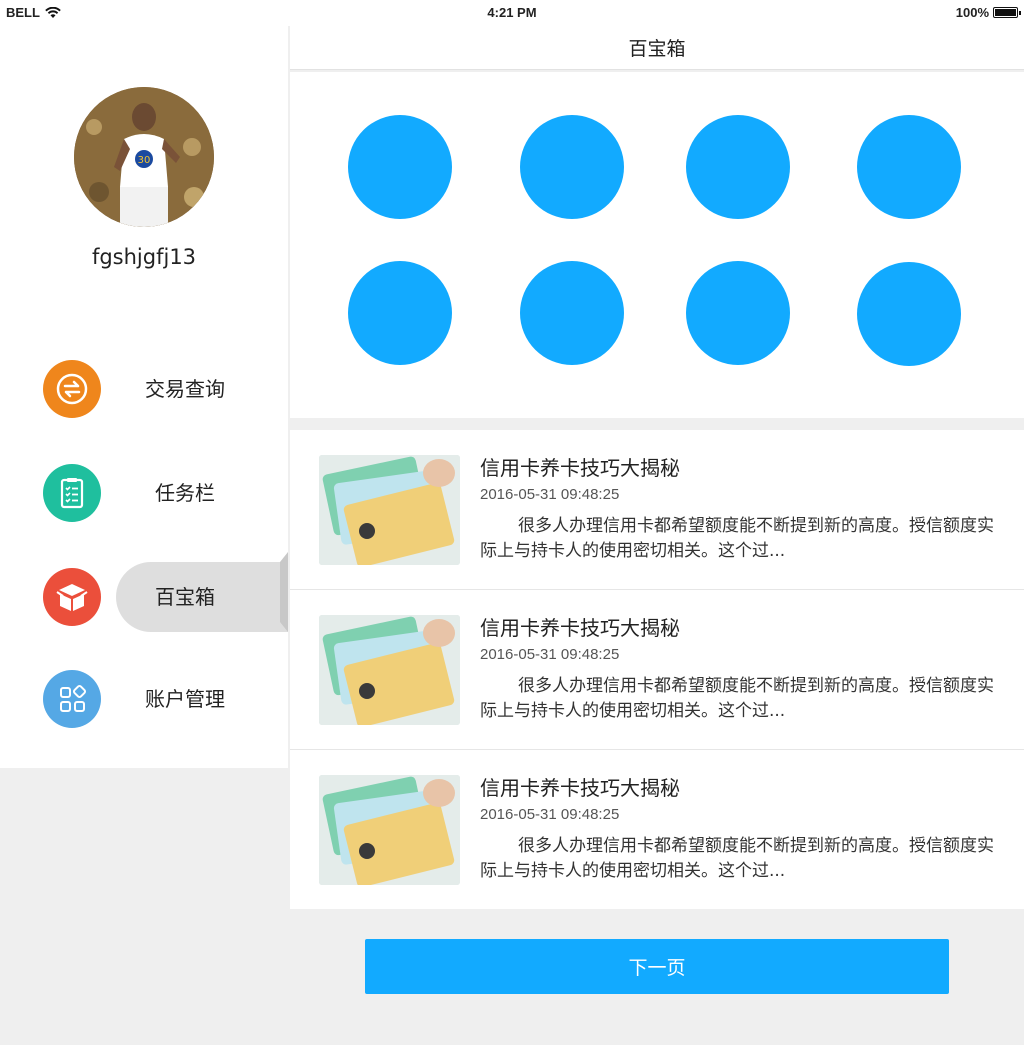 The width and height of the screenshot is (1024, 1045). I want to click on sidebar-item-account-management: 账户管理, so click(144, 700).